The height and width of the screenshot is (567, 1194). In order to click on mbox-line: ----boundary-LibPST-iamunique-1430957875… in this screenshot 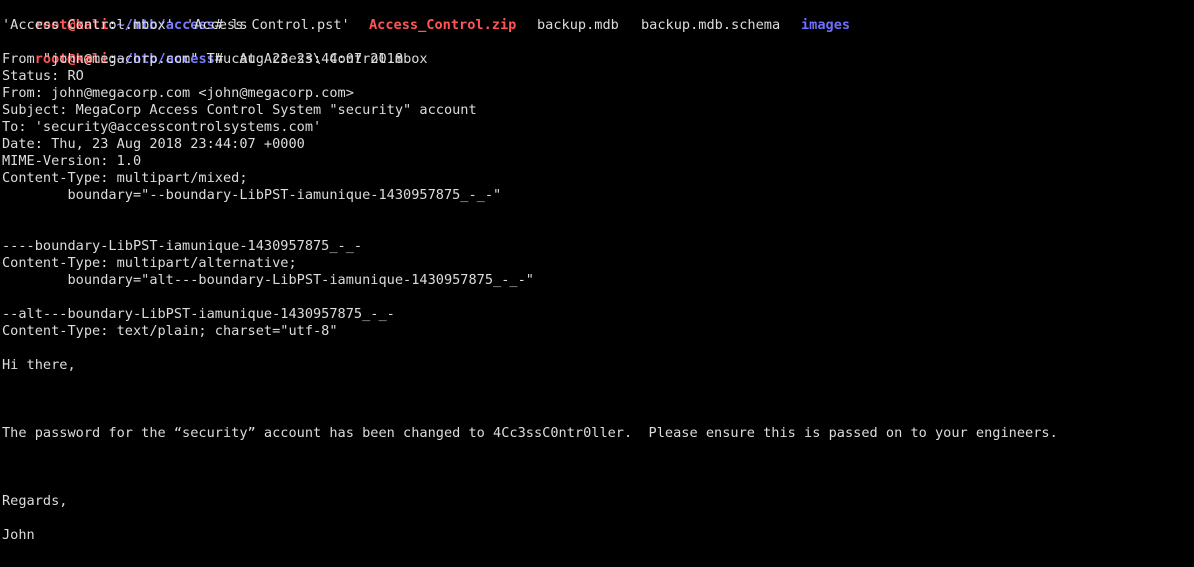, I will do `click(182, 246)`.